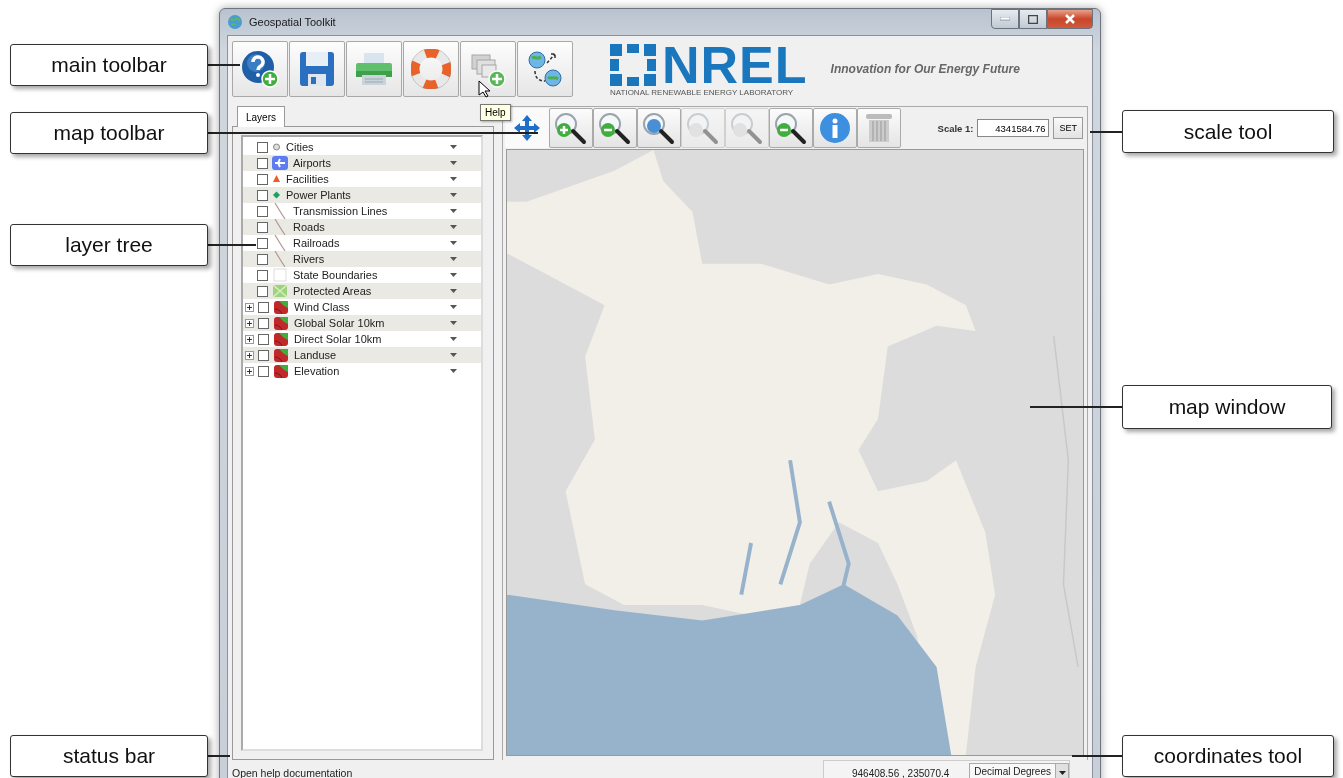 The width and height of the screenshot is (1343, 778). I want to click on set-button: SET, so click(1068, 128).